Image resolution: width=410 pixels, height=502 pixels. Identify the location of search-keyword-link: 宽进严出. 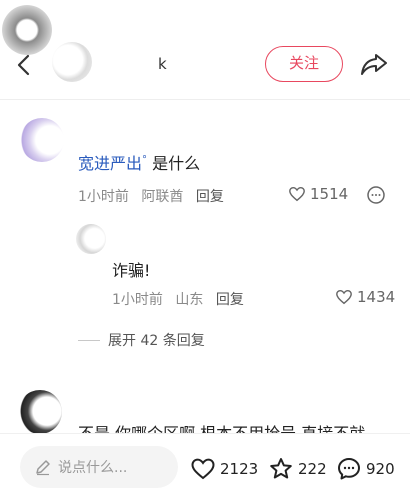
(110, 163).